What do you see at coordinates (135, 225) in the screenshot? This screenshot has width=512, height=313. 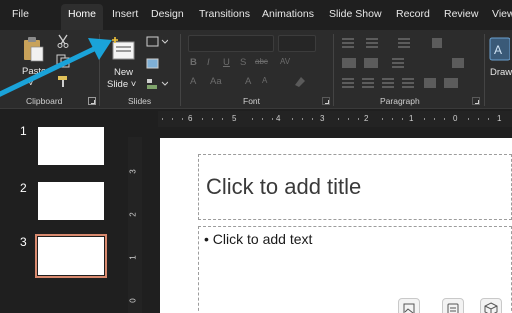 I see `vertical-ruler: 3 2 1 0` at bounding box center [135, 225].